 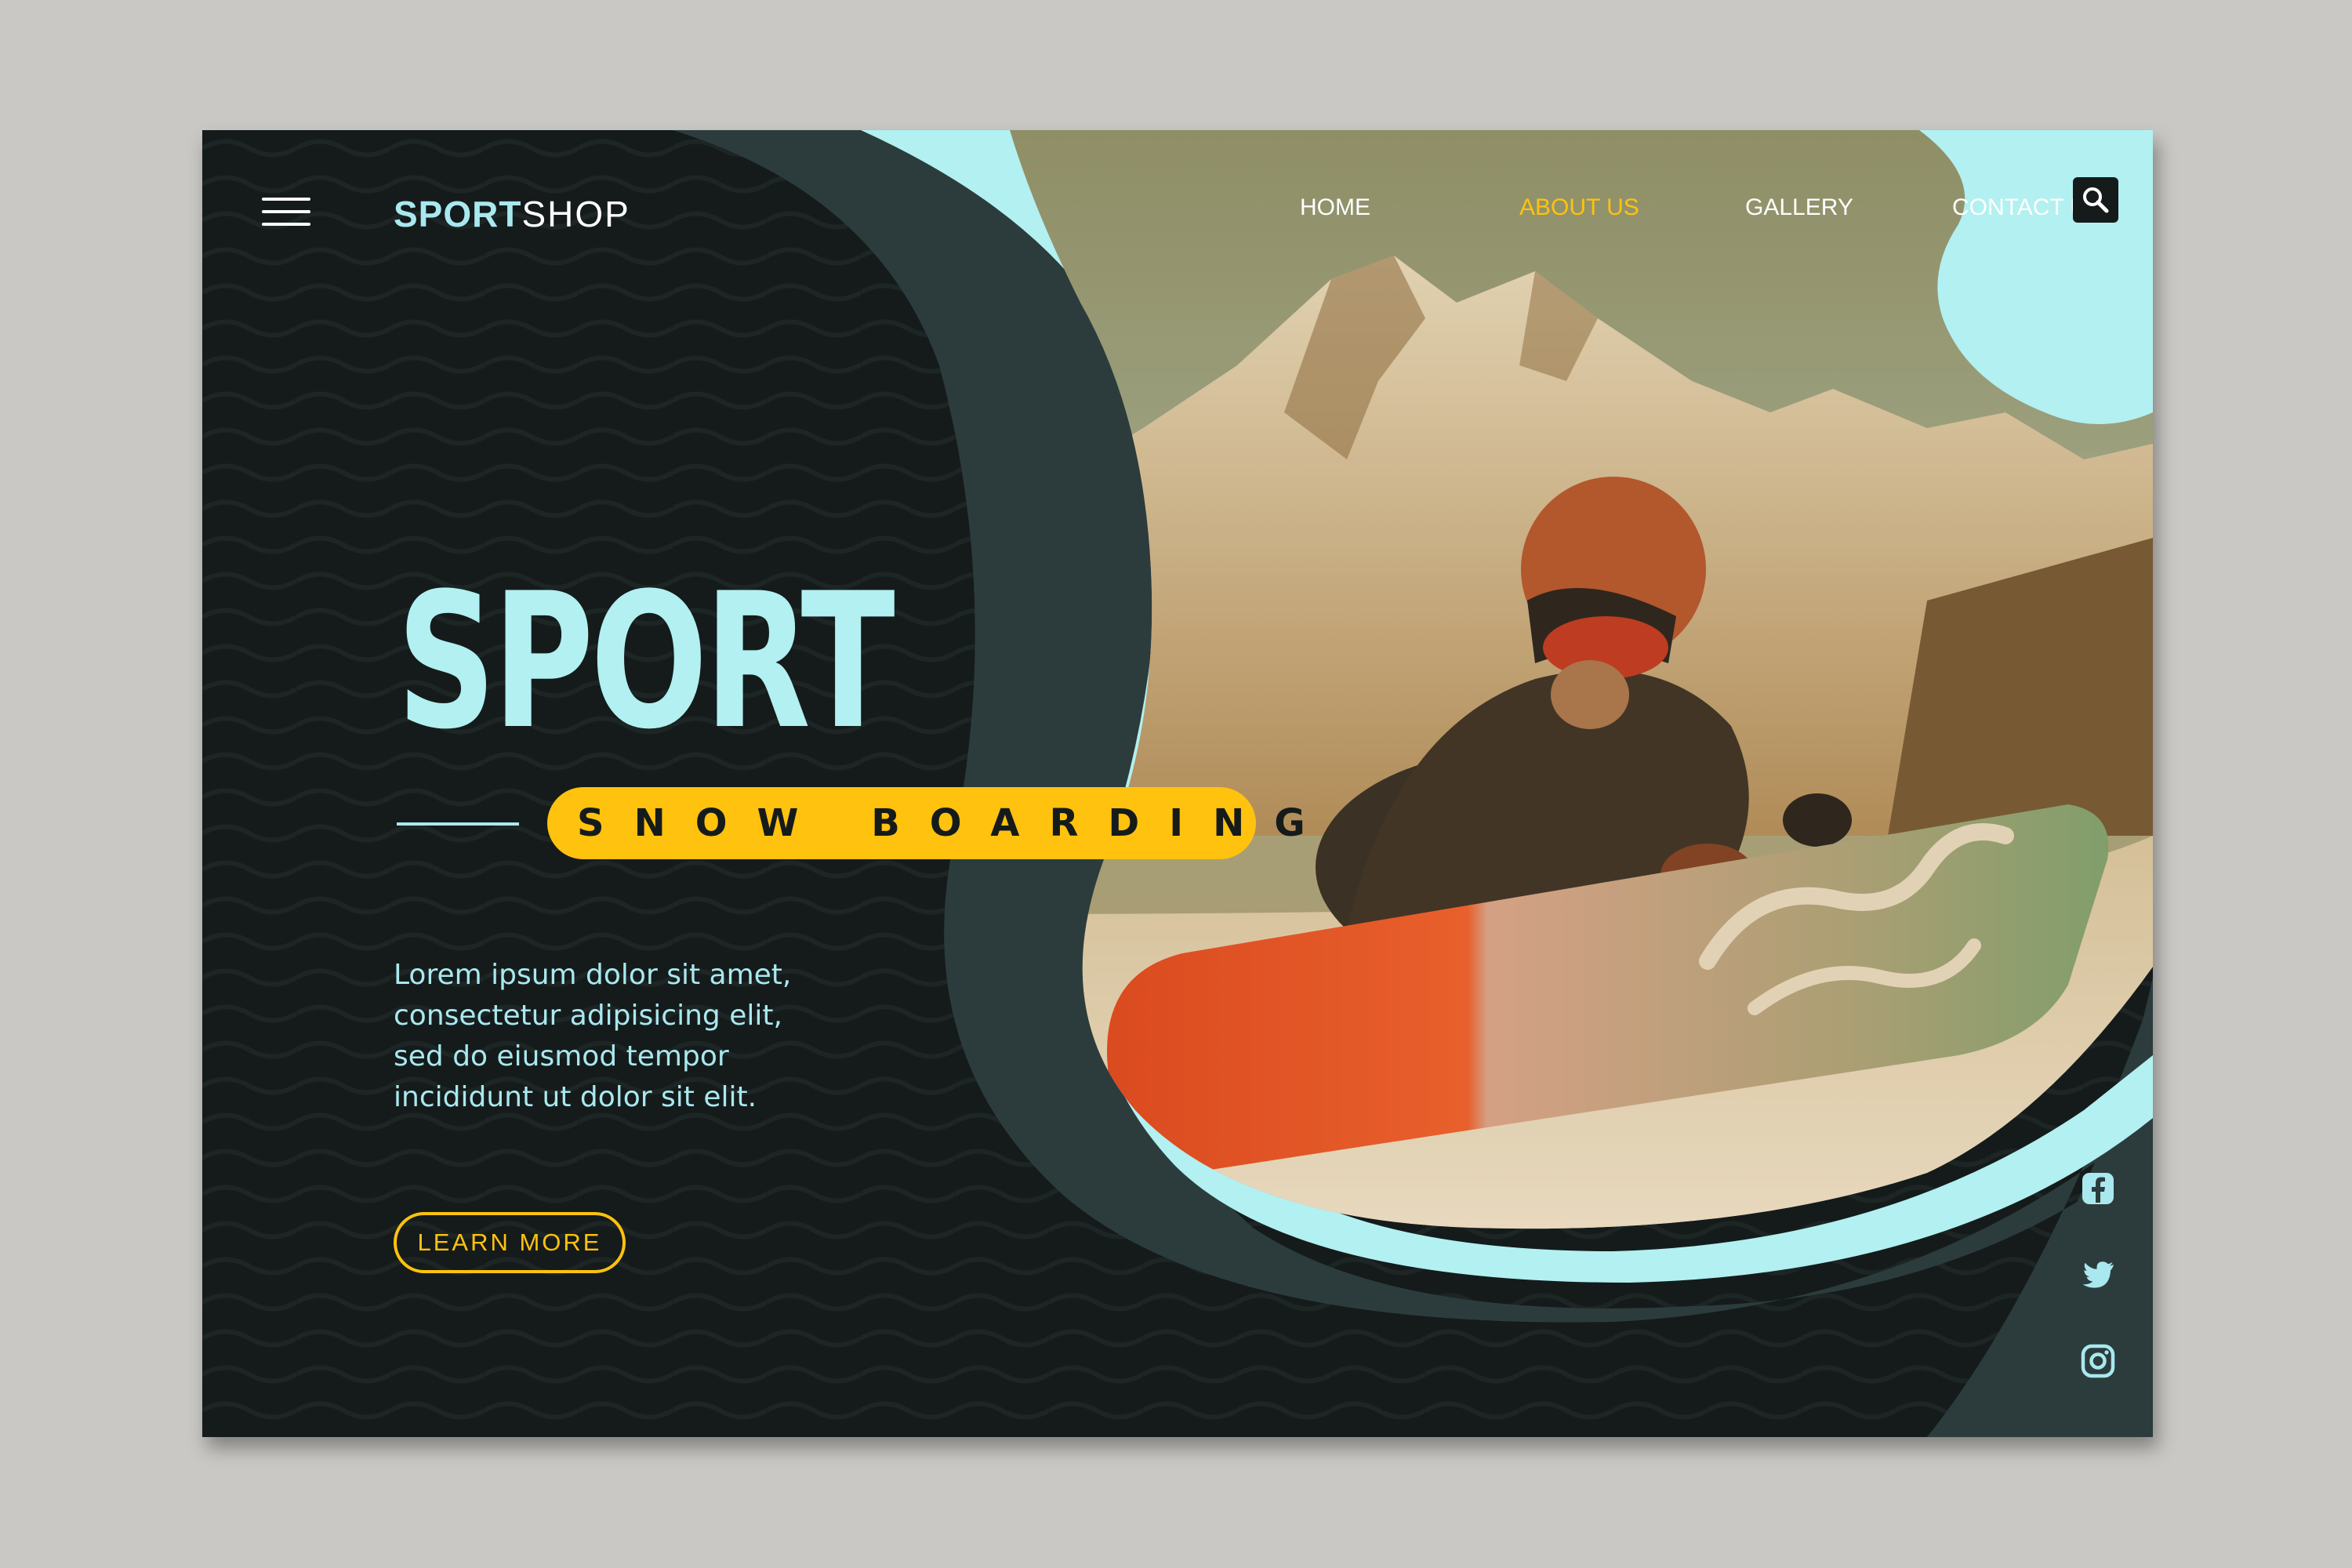 I want to click on instagram-icon, so click(x=2098, y=1361).